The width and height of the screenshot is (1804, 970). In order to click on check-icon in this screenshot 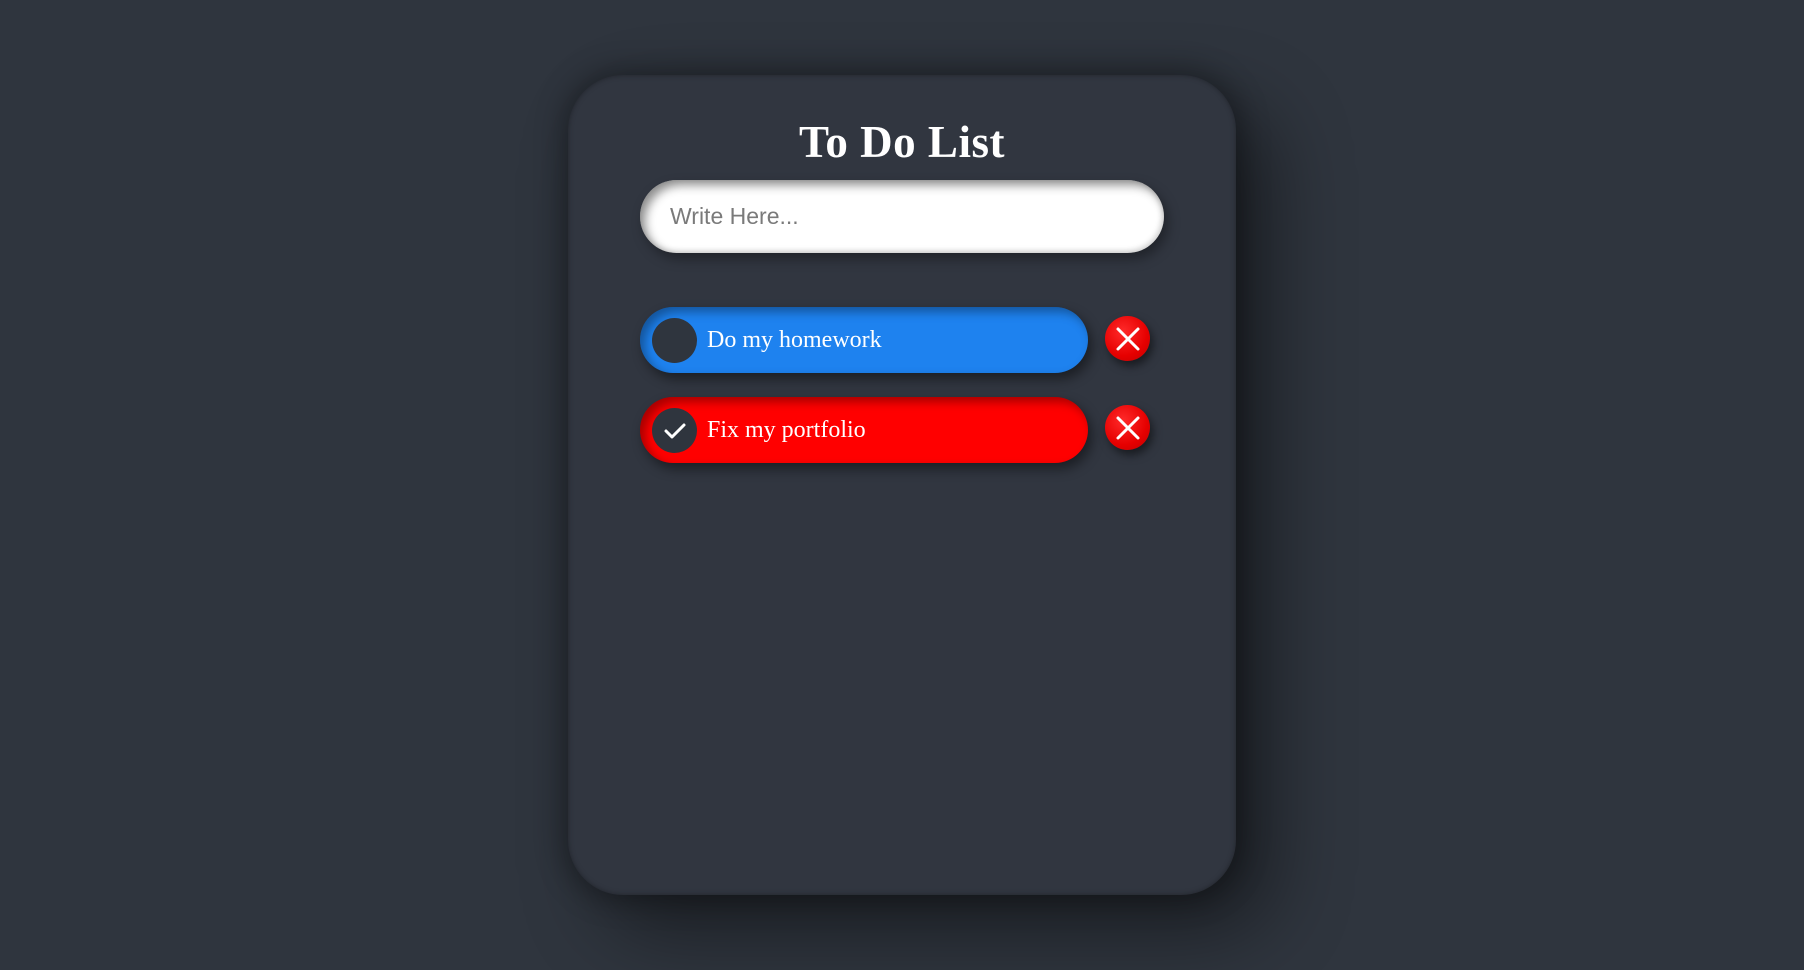, I will do `click(674, 430)`.